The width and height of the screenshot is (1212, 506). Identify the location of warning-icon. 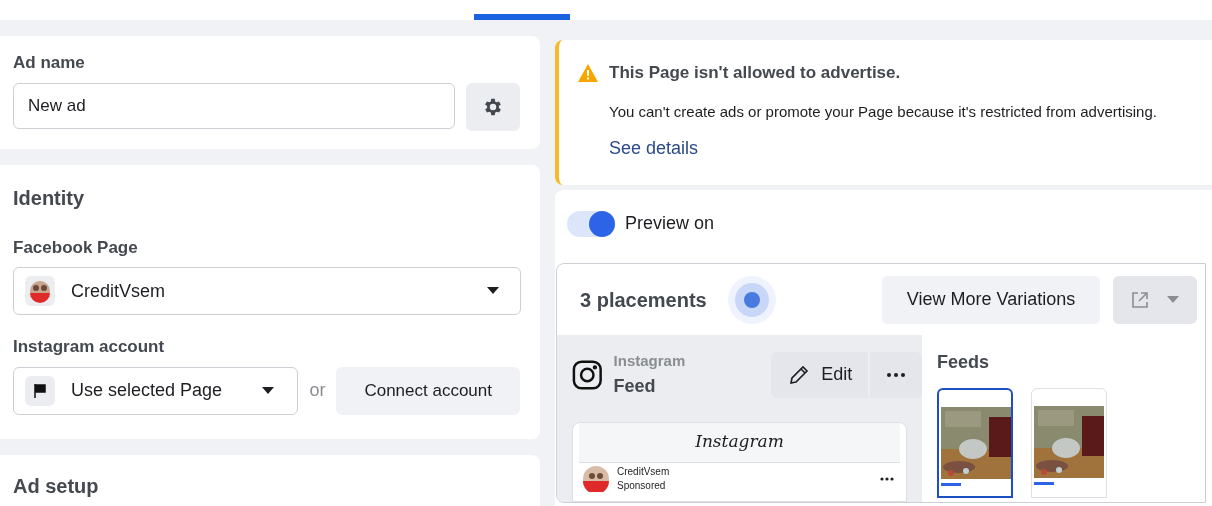
(588, 72).